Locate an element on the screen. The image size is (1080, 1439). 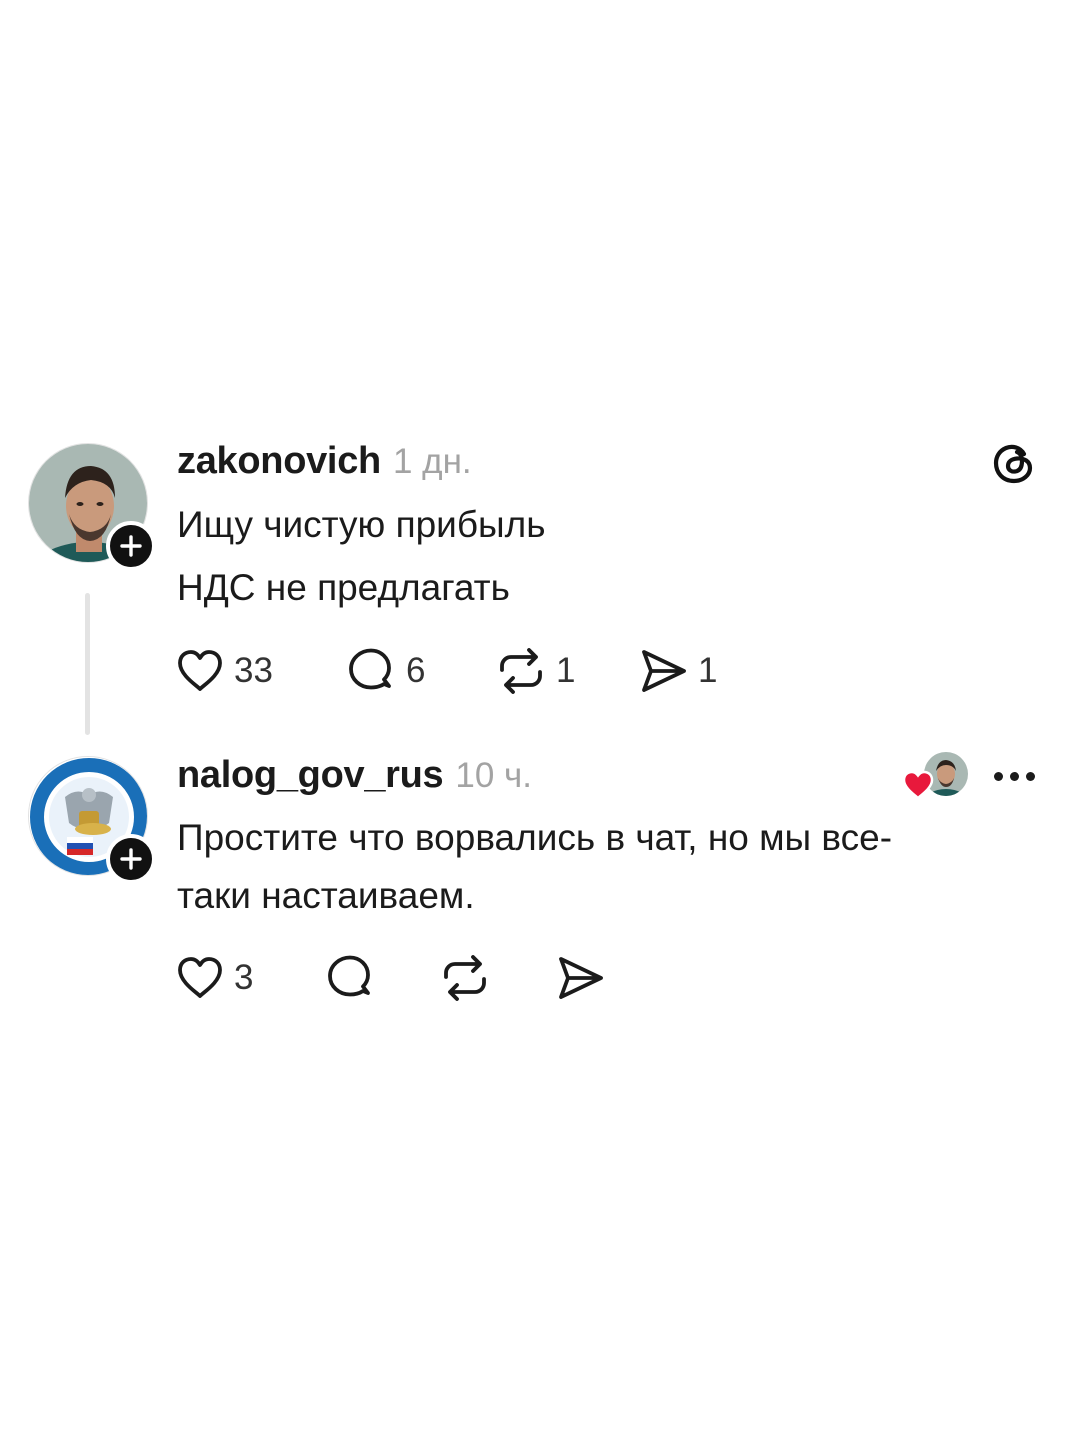
threads-logo-icon is located at coordinates (1014, 463).